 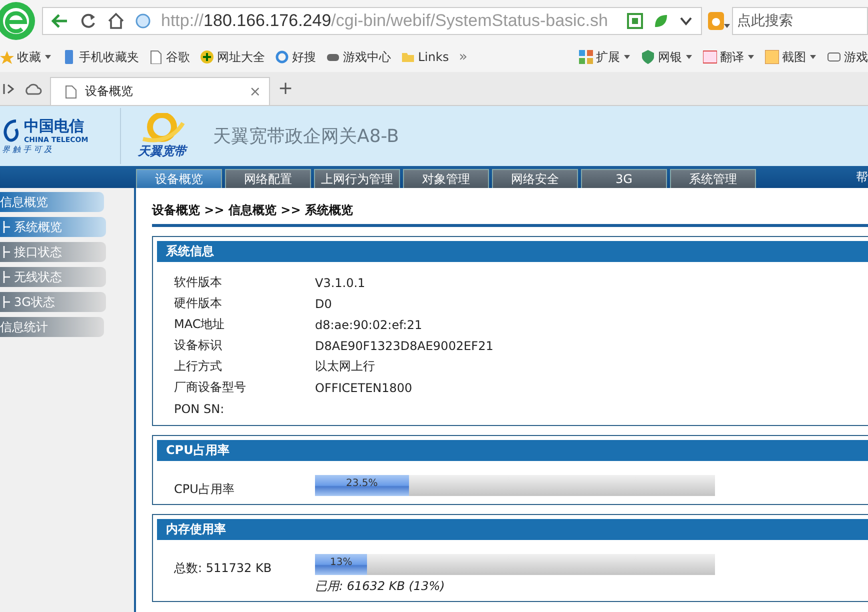 What do you see at coordinates (404, 345) in the screenshot?
I see `field-value: D8AE90F1323D8AE9002EF21` at bounding box center [404, 345].